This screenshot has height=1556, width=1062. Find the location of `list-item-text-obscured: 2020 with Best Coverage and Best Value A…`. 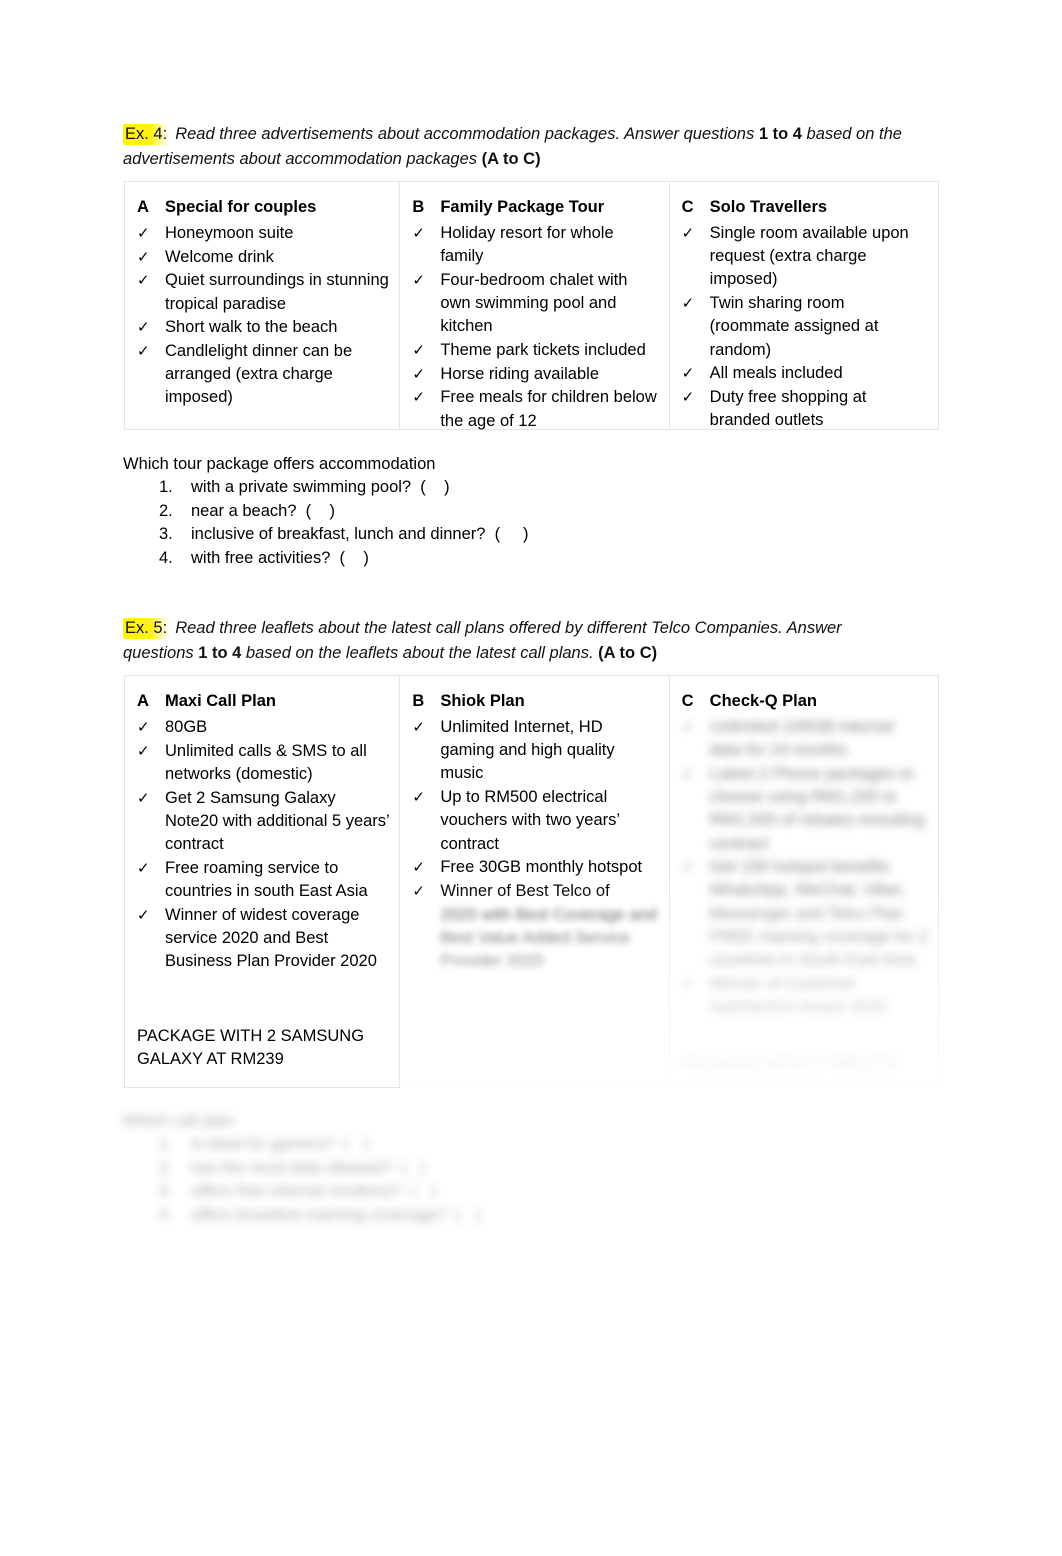

list-item-text-obscured: 2020 with Best Coverage and Best Value A… is located at coordinates (548, 938).